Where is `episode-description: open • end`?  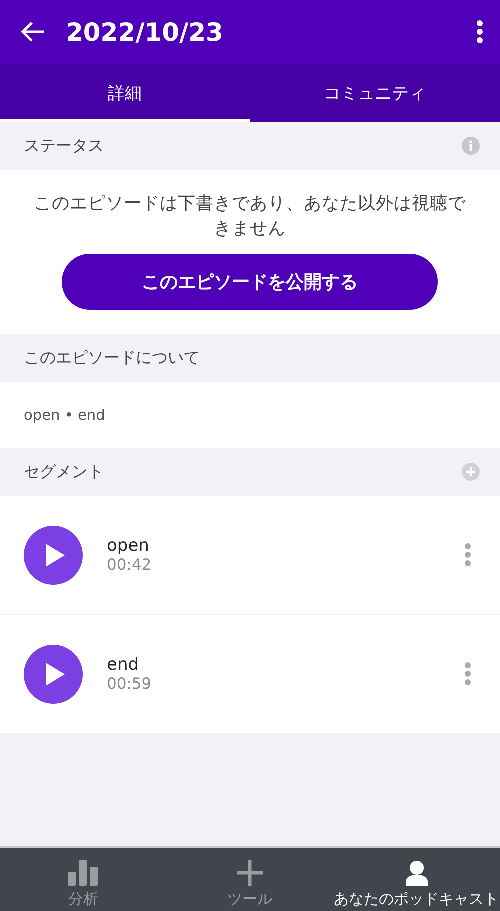
episode-description: open • end is located at coordinates (65, 416).